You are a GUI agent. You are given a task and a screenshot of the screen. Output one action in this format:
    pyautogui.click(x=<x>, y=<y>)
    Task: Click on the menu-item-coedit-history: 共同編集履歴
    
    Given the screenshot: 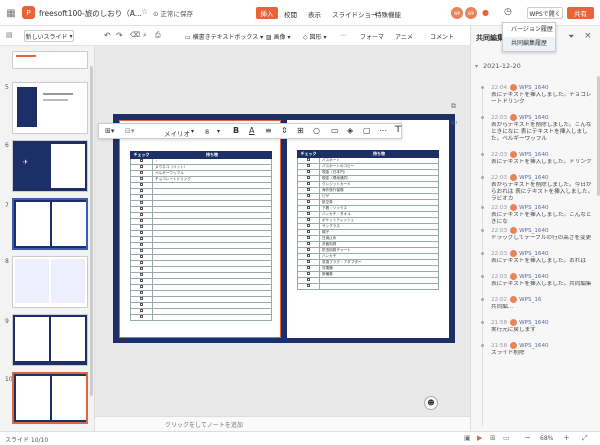 What is the action you would take?
    pyautogui.click(x=529, y=44)
    